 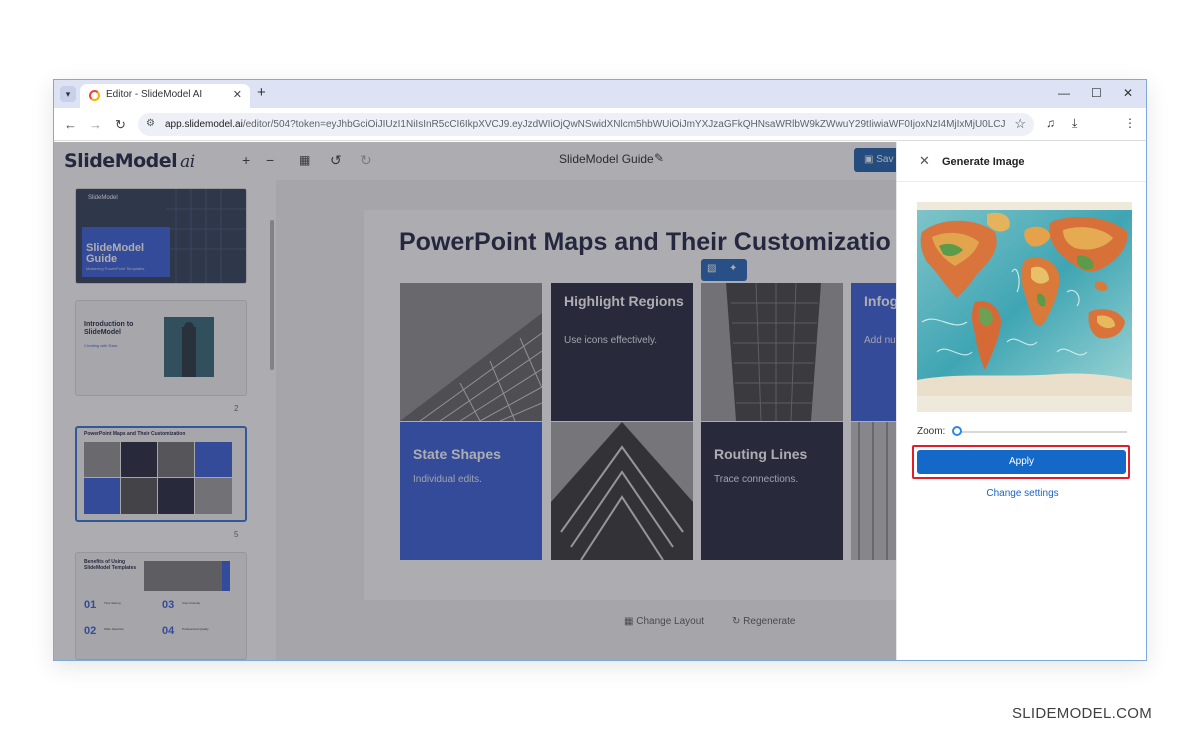 I want to click on new-tab-button: +, so click(x=261, y=92).